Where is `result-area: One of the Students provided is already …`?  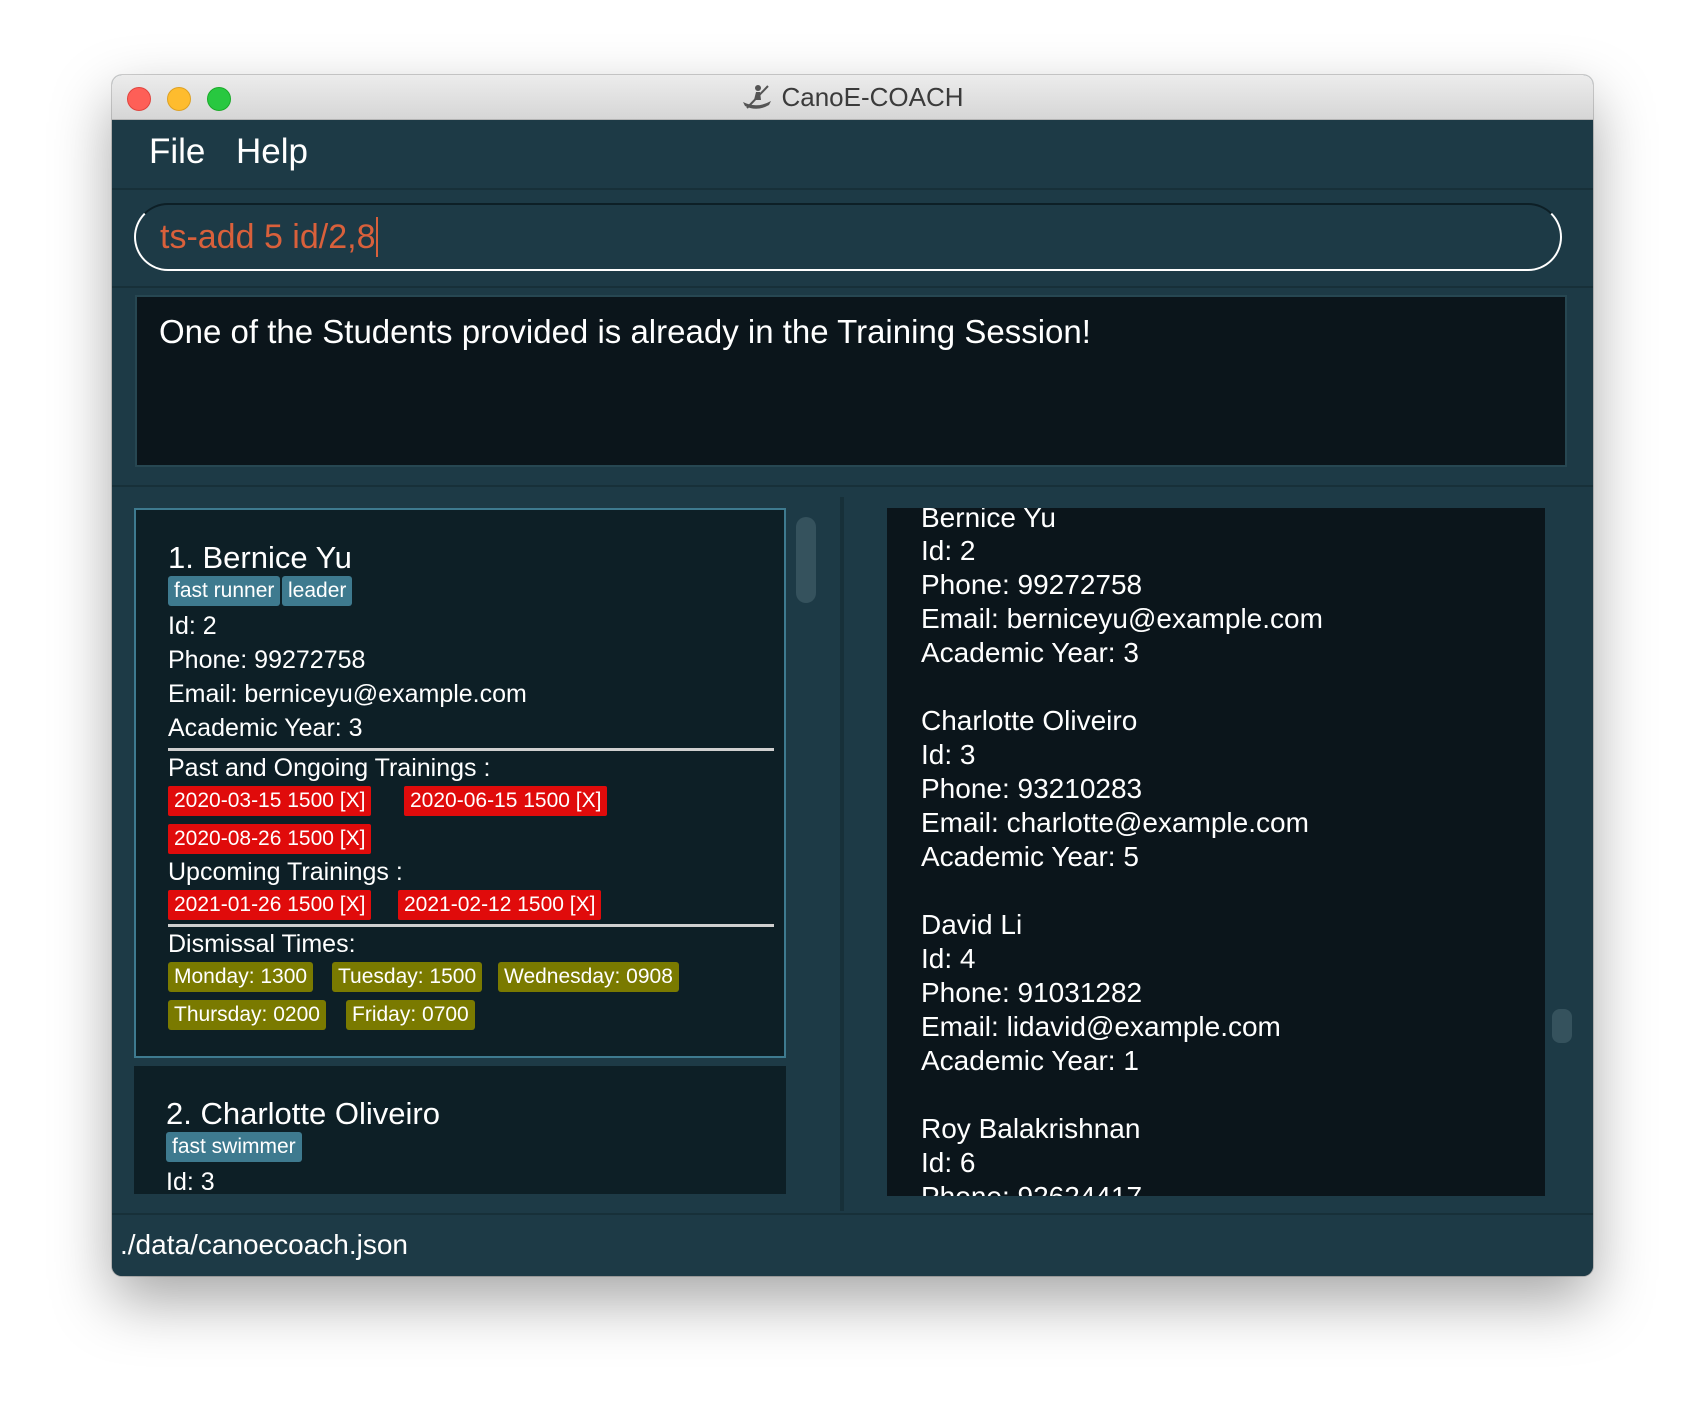 result-area: One of the Students provided is already … is located at coordinates (852, 387).